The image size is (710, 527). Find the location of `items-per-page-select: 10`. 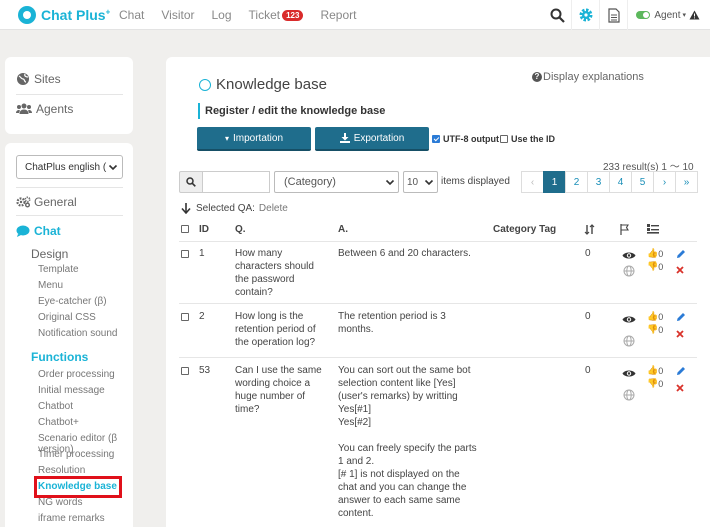

items-per-page-select: 10 is located at coordinates (420, 182).